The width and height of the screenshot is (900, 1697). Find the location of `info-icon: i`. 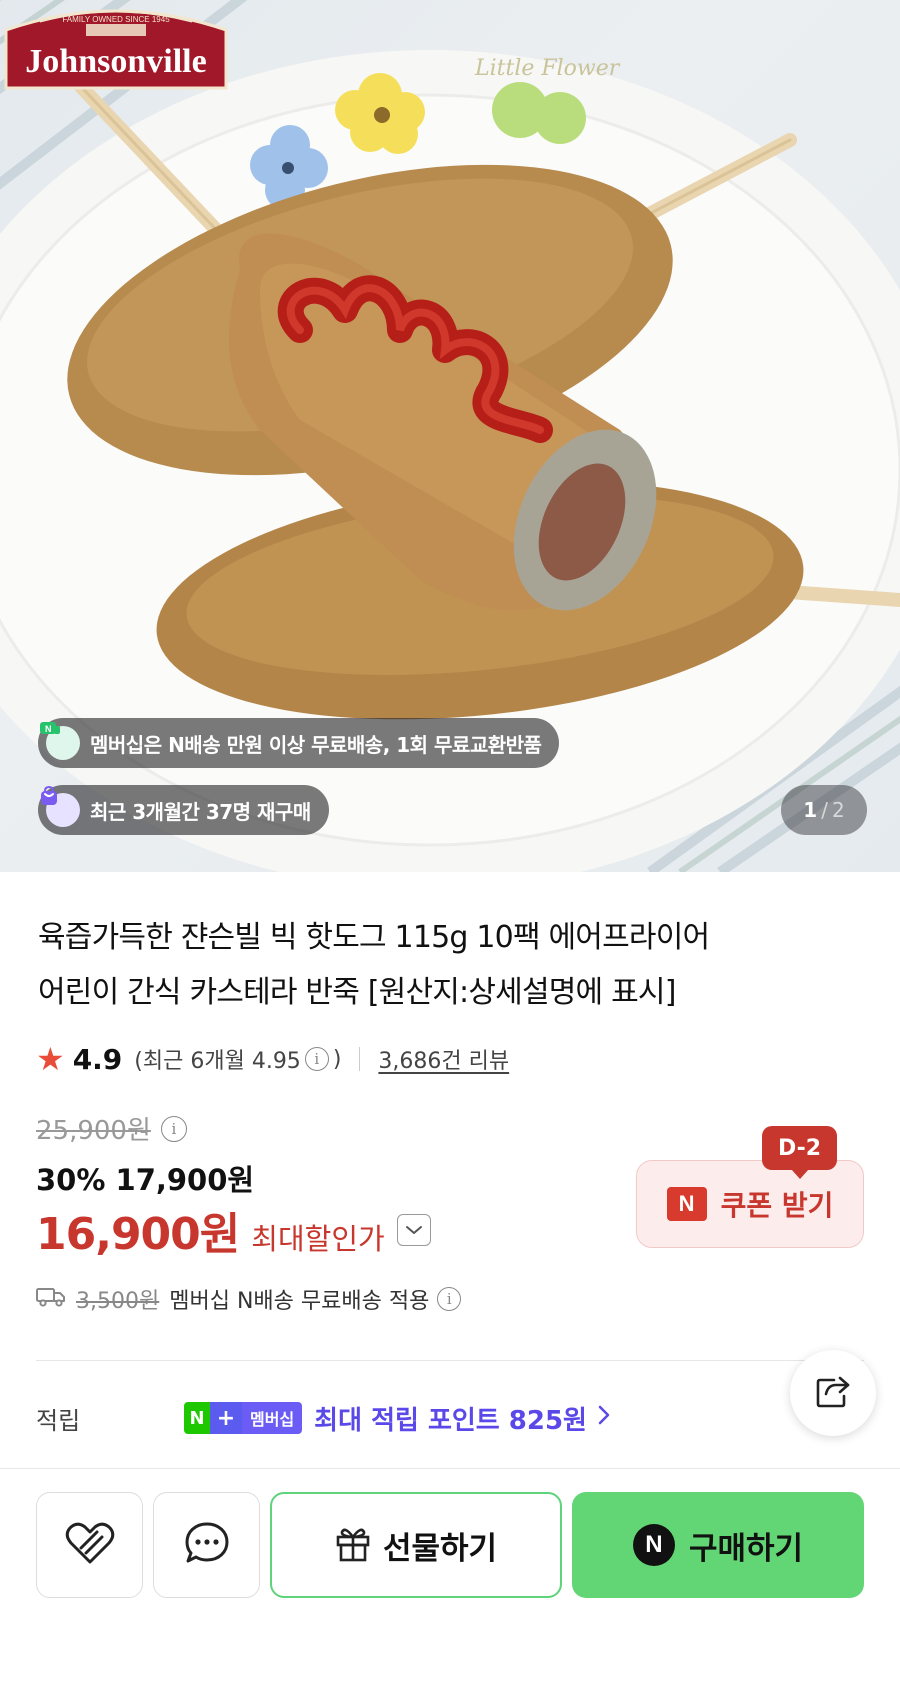

info-icon: i is located at coordinates (316, 1059).